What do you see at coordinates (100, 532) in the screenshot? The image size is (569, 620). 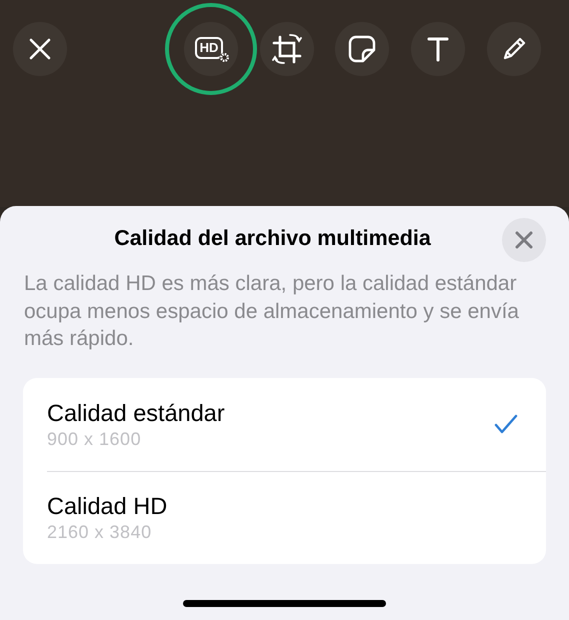 I see `resolution-text: 2160 x 3840` at bounding box center [100, 532].